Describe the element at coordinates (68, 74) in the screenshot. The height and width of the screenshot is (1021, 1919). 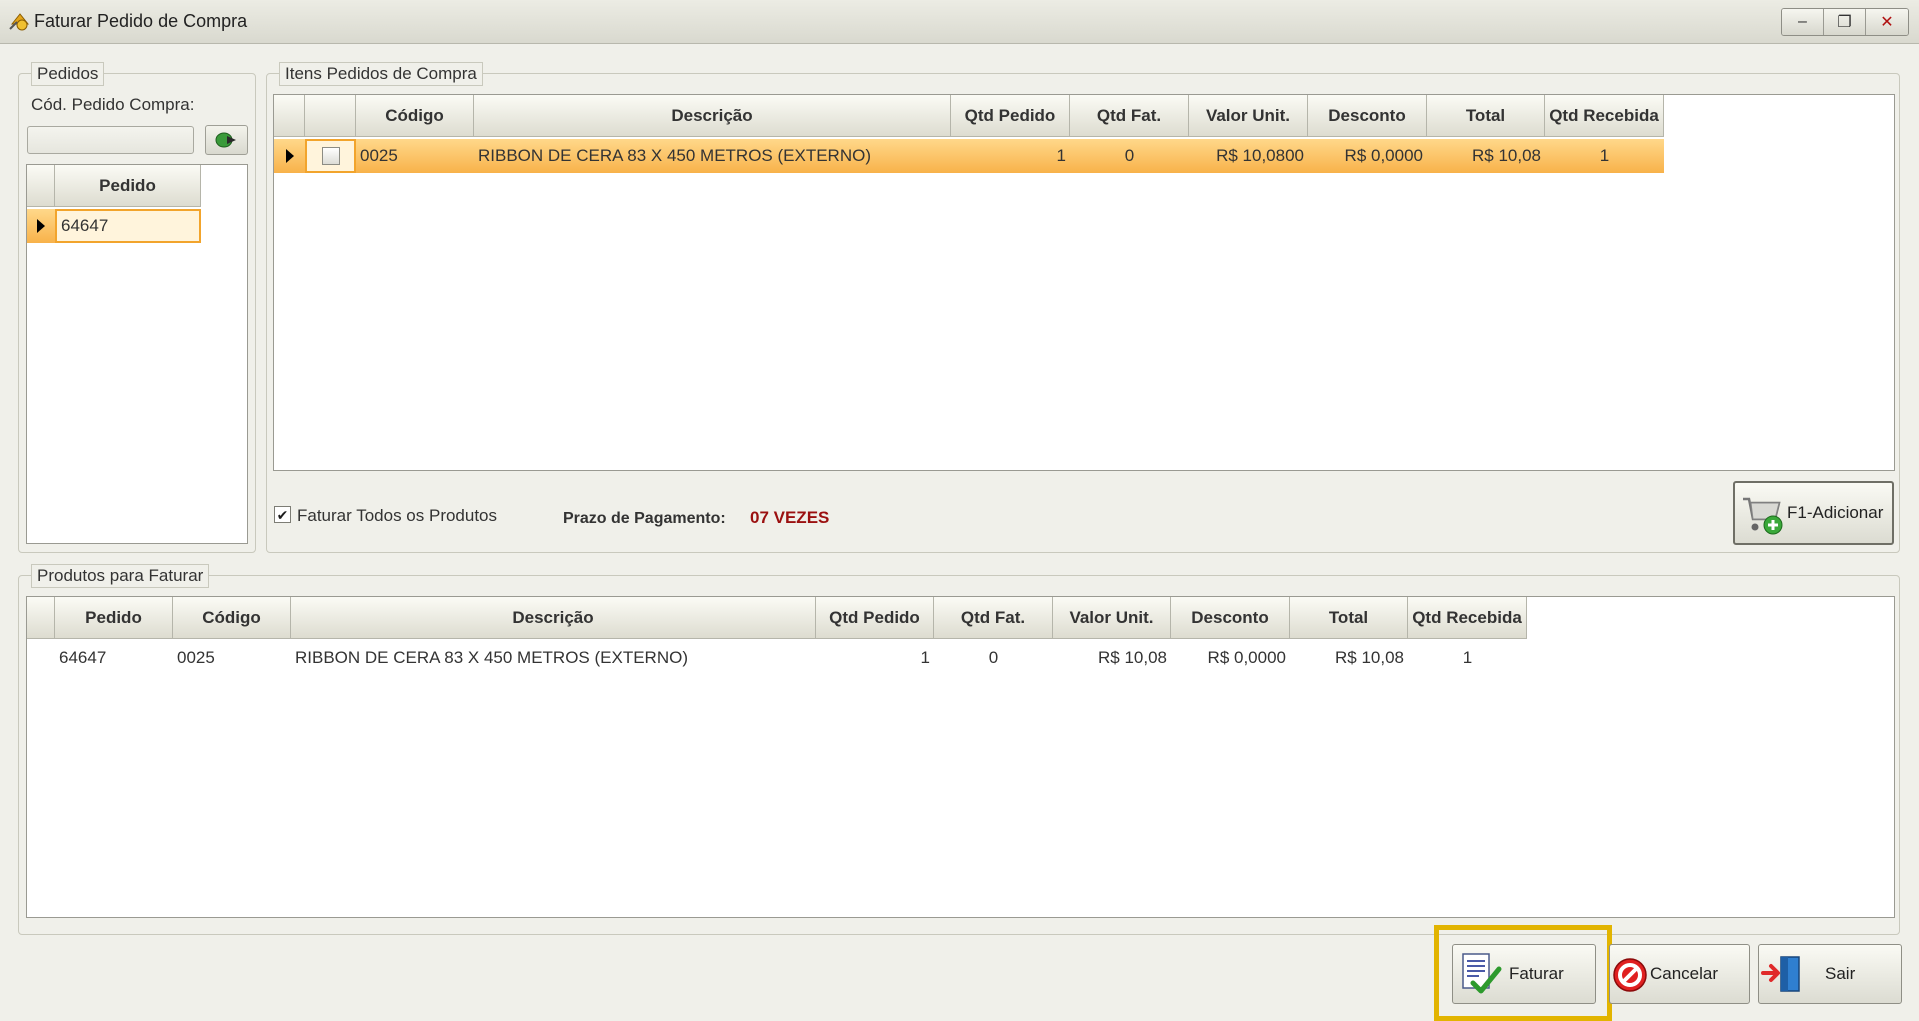
I see `pedidos-legend: Pedidos` at that location.